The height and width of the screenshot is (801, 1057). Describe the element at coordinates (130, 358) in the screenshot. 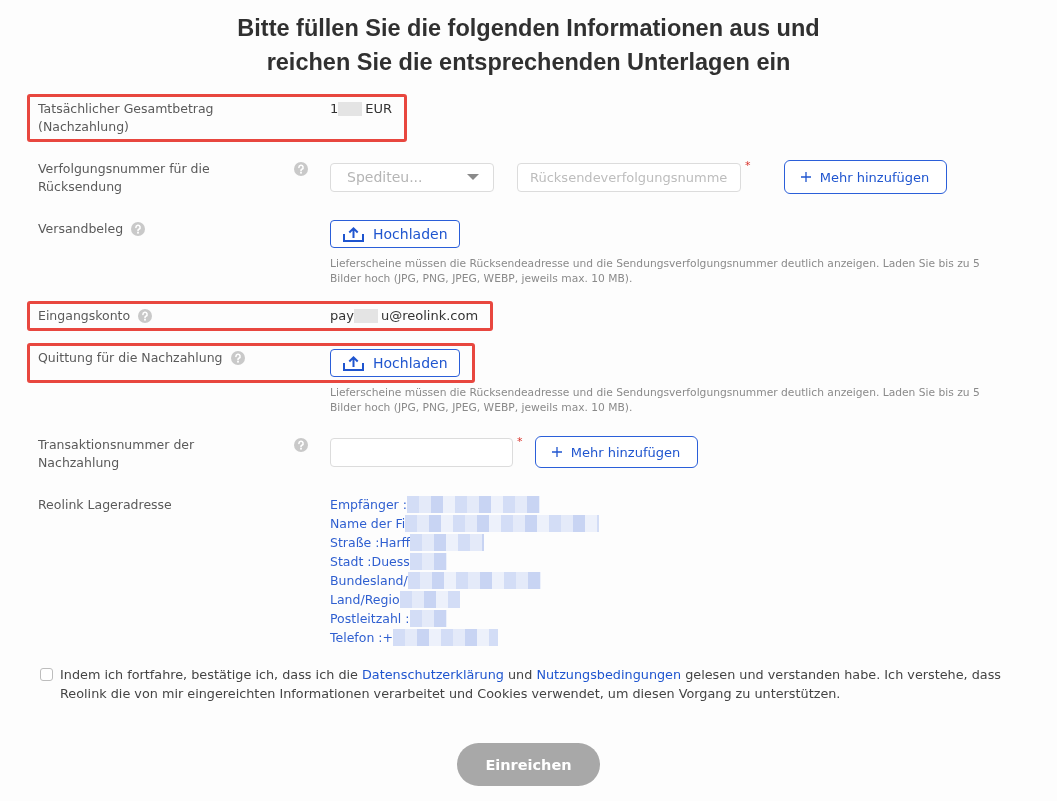

I see `field-label: Quittung für die Nachzahlung` at that location.